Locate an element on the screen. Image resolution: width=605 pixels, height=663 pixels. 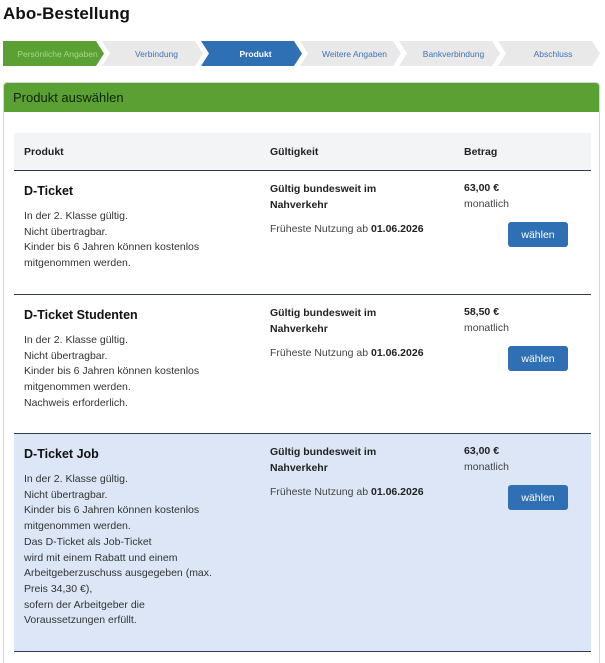
table-header: Produkt Gültigkeit Betrag is located at coordinates (302, 152).